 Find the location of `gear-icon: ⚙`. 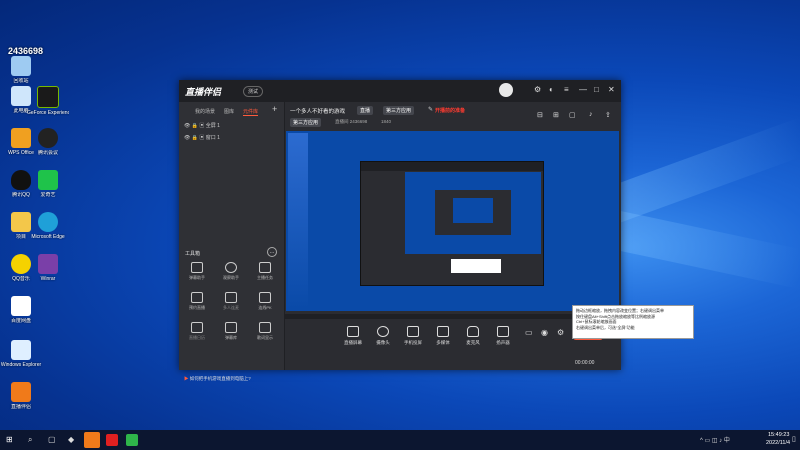

gear-icon: ⚙ is located at coordinates (560, 332).